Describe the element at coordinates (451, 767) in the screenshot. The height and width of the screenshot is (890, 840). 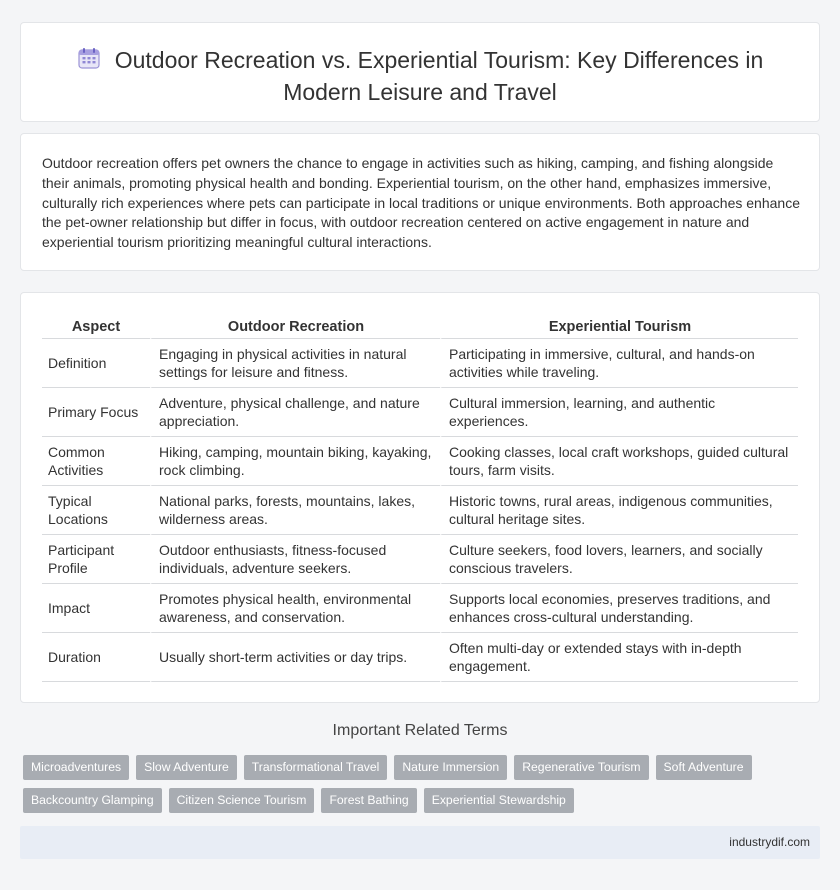
I see `tag-nature-immersion: Nature Immersion` at that location.